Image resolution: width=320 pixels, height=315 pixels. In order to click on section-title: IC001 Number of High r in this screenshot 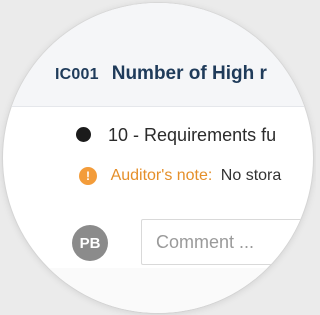, I will do `click(161, 74)`.